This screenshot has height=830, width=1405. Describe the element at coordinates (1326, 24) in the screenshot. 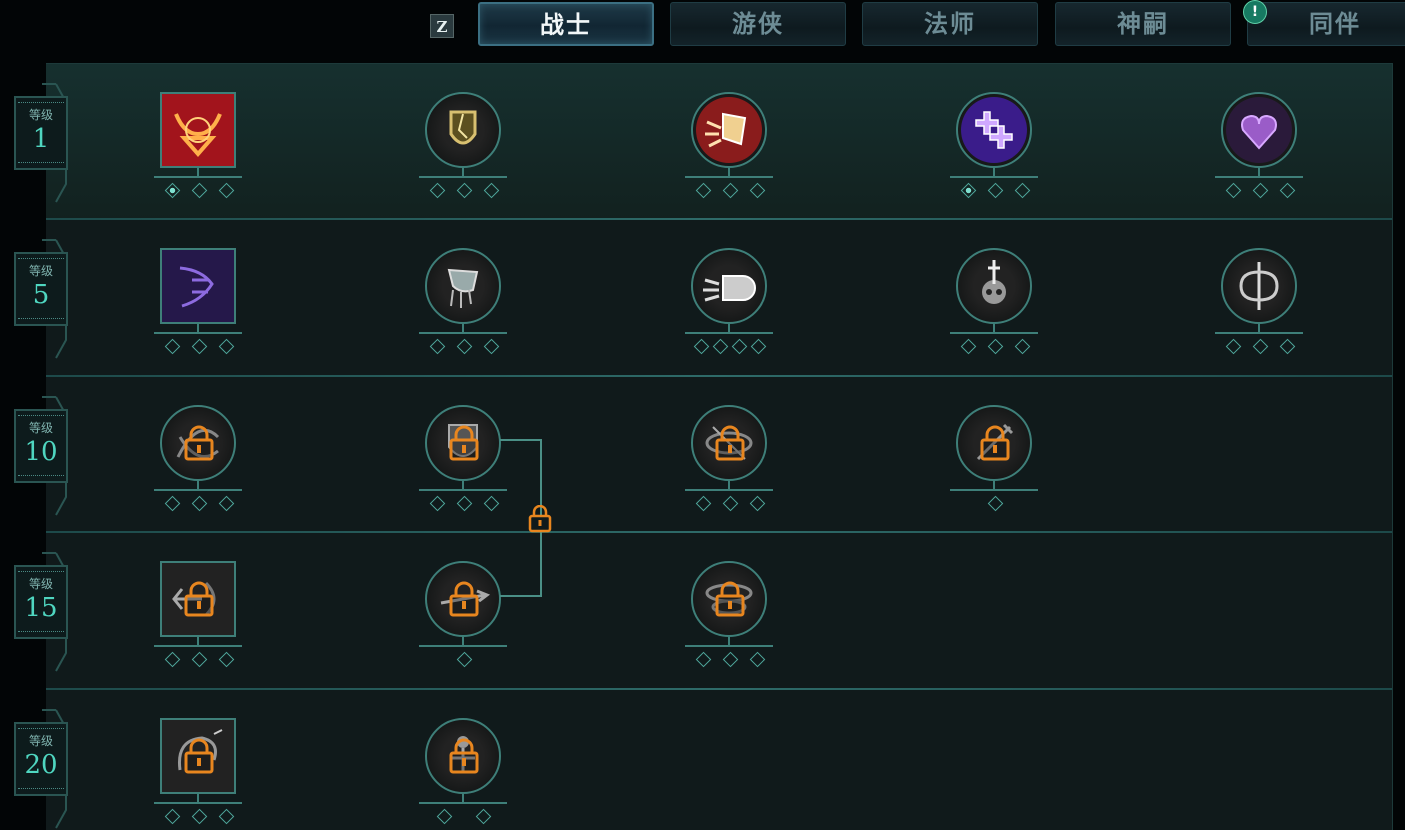

I see `tab-companion: 同伴` at that location.